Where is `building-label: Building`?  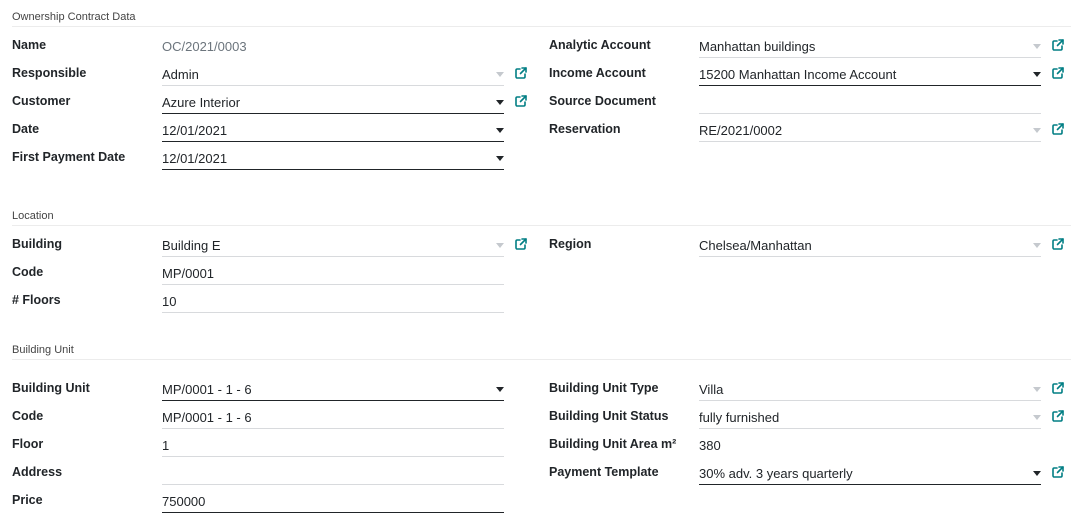 building-label: Building is located at coordinates (37, 244).